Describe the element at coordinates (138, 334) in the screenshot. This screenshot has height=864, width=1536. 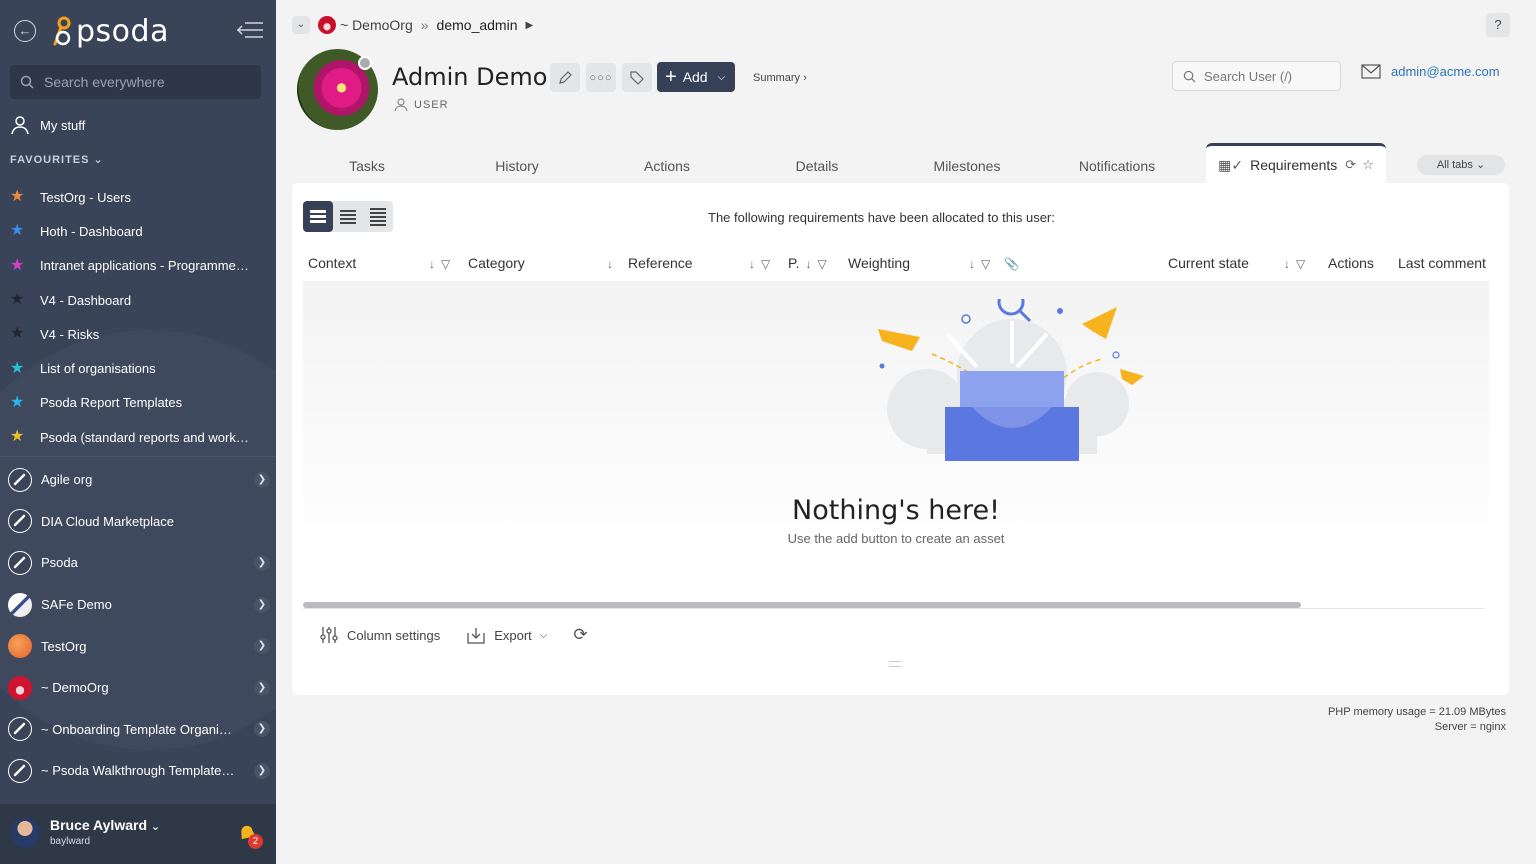
I see `favourite-item: ★ V4 - Risks` at that location.